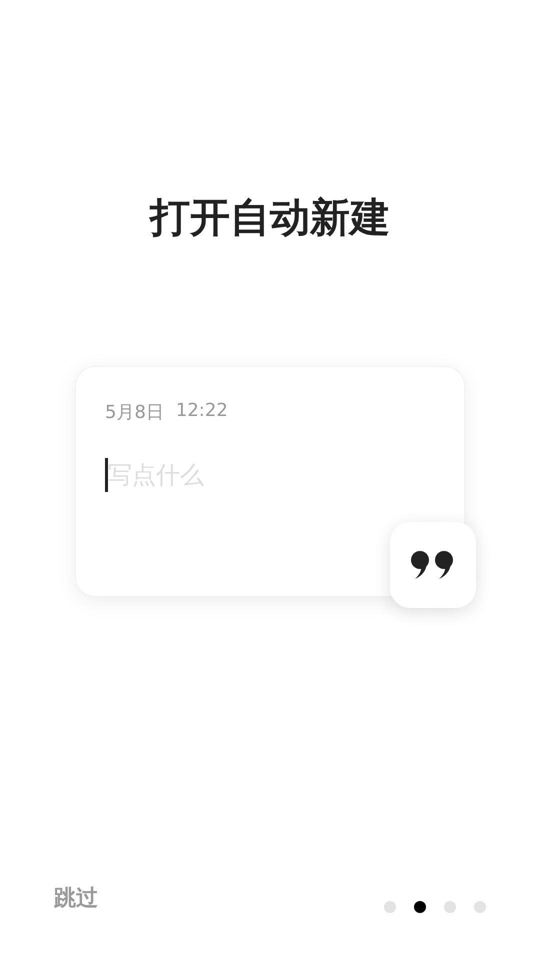 The height and width of the screenshot is (960, 540). I want to click on page-title: 打开自动新建, so click(269, 218).